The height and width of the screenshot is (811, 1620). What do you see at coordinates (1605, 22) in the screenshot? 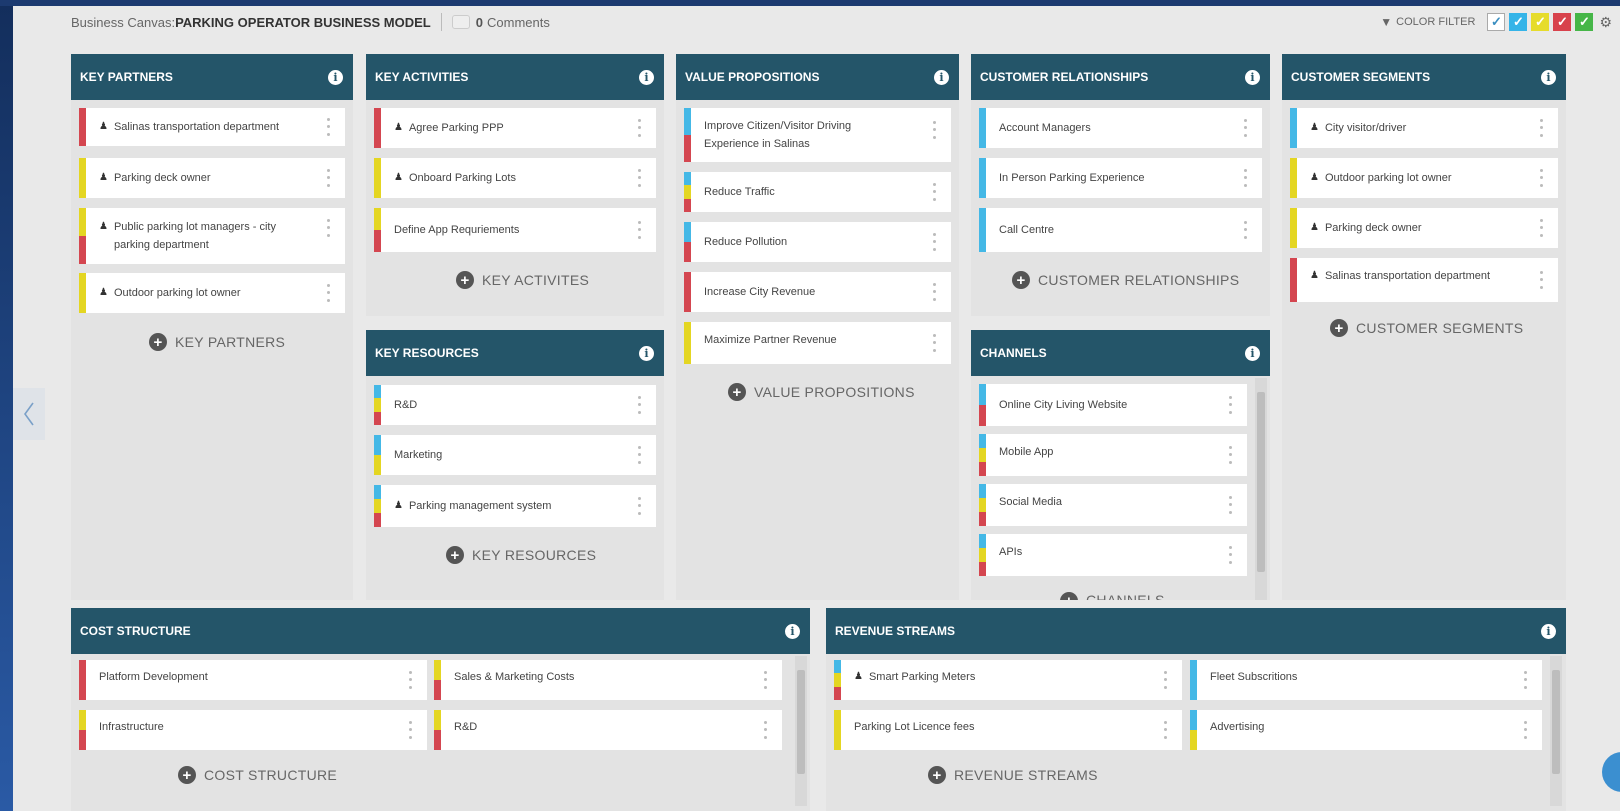
I see `gear-icon: ⚙` at bounding box center [1605, 22].